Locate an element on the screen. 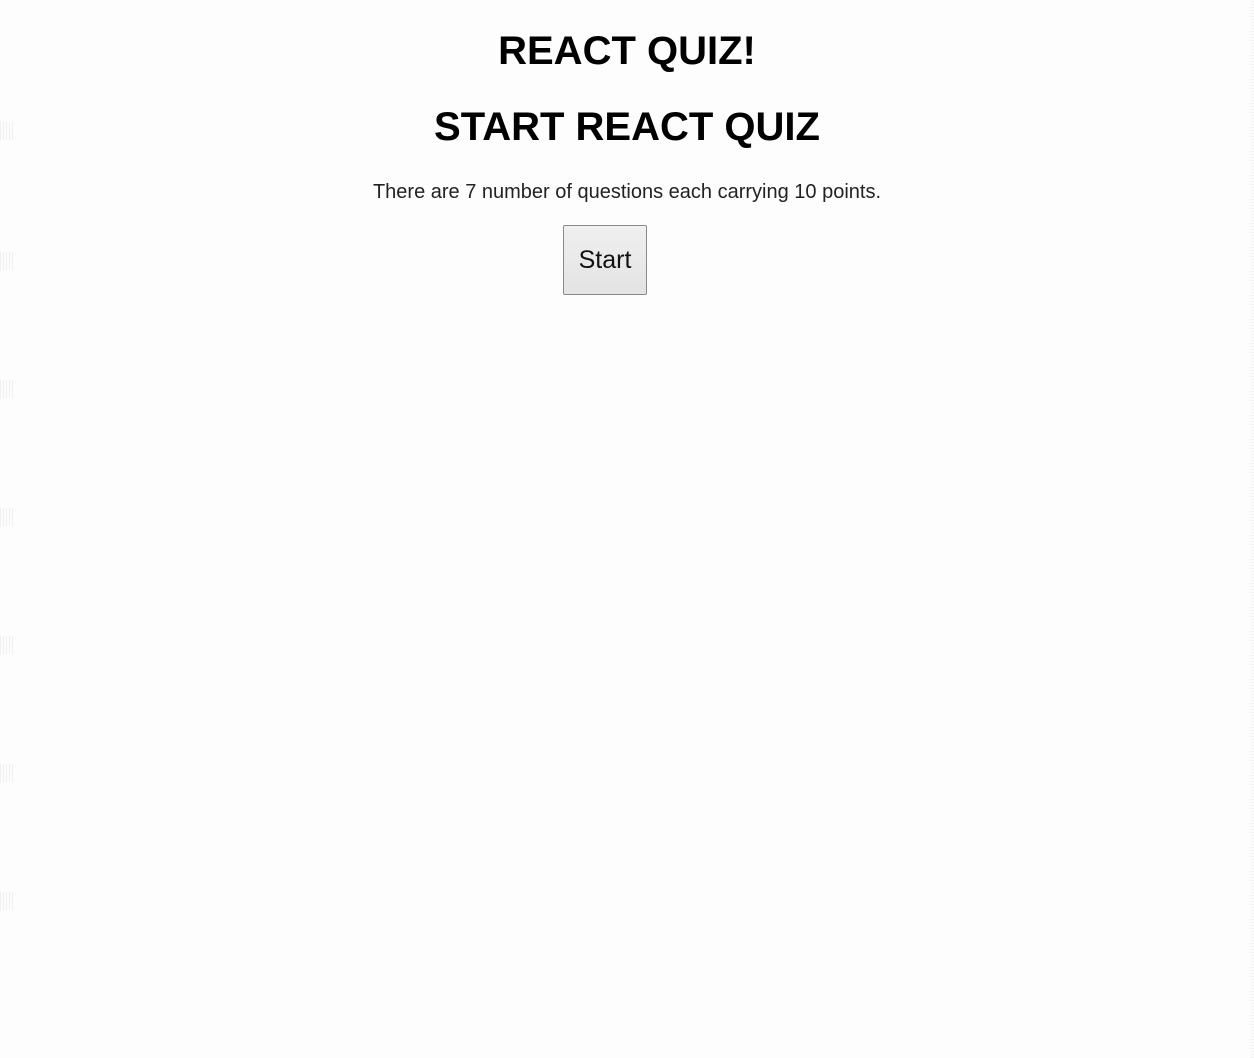  left-edge-artifacts is located at coordinates (8, 529).